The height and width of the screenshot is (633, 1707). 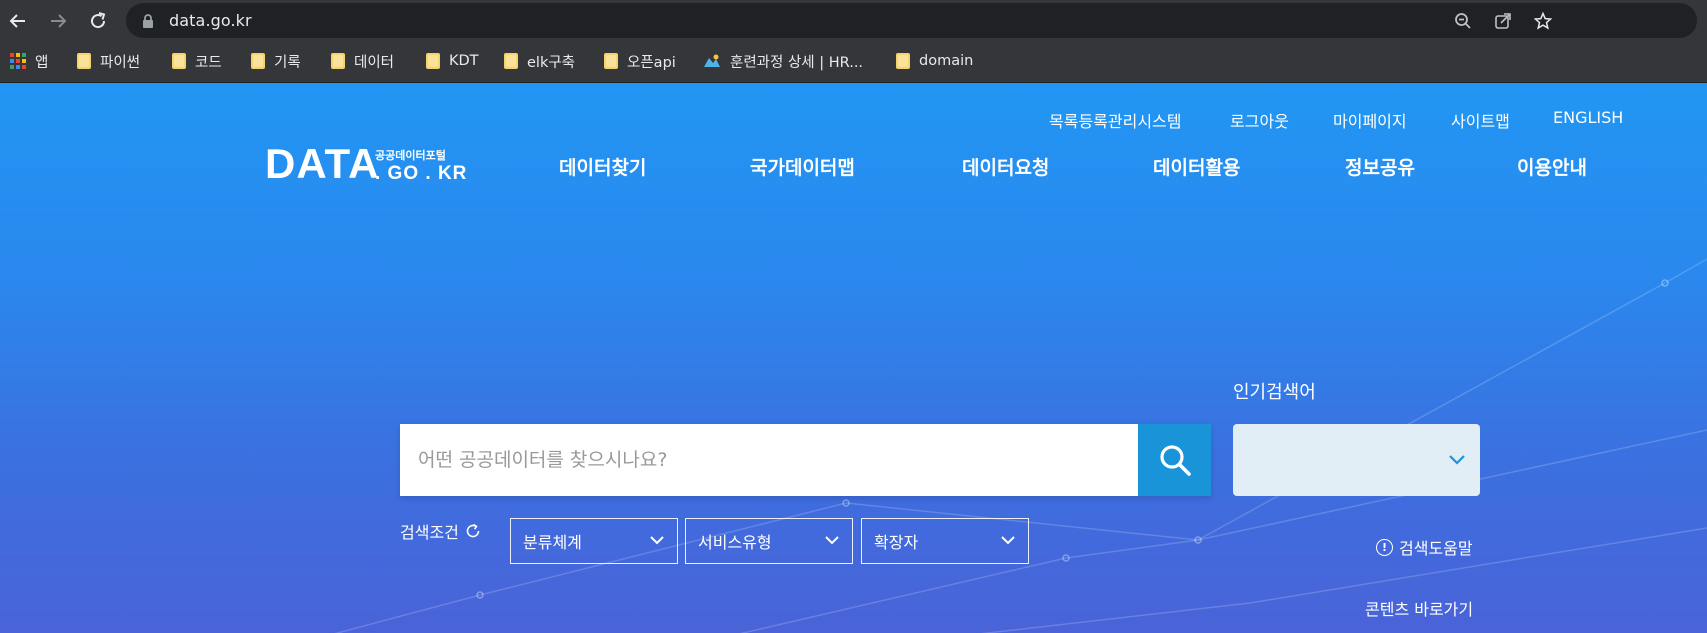 What do you see at coordinates (410, 155) in the screenshot?
I see `logo-subtitle: 공공데이터포털` at bounding box center [410, 155].